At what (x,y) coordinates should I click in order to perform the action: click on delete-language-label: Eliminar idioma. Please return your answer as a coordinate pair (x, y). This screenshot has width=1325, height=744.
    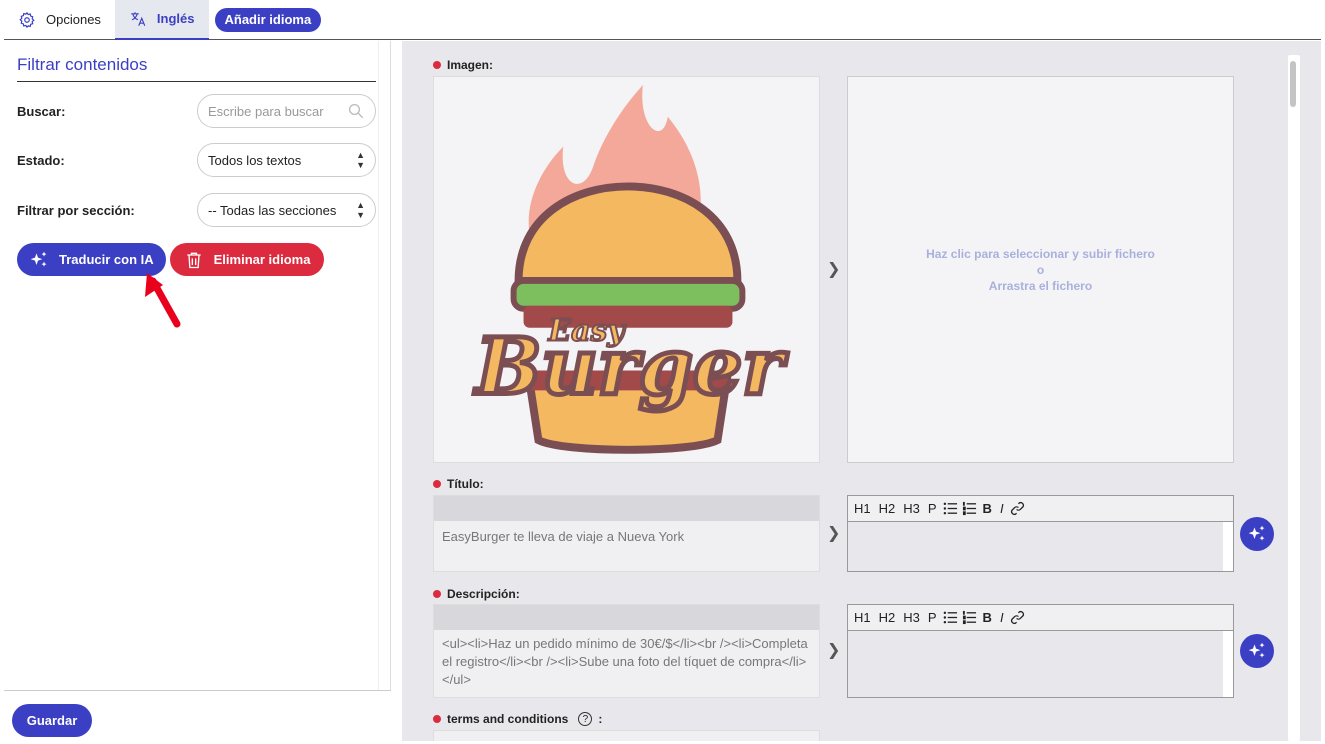
    Looking at the image, I should click on (262, 259).